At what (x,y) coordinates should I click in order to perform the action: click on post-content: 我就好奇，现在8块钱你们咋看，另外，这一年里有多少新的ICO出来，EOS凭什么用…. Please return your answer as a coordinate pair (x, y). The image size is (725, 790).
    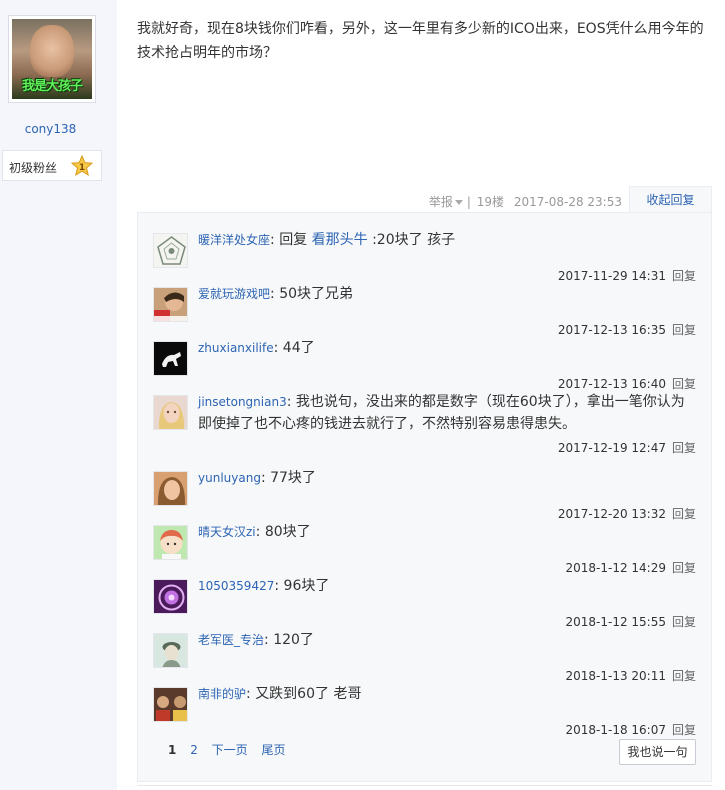
    Looking at the image, I should click on (420, 41).